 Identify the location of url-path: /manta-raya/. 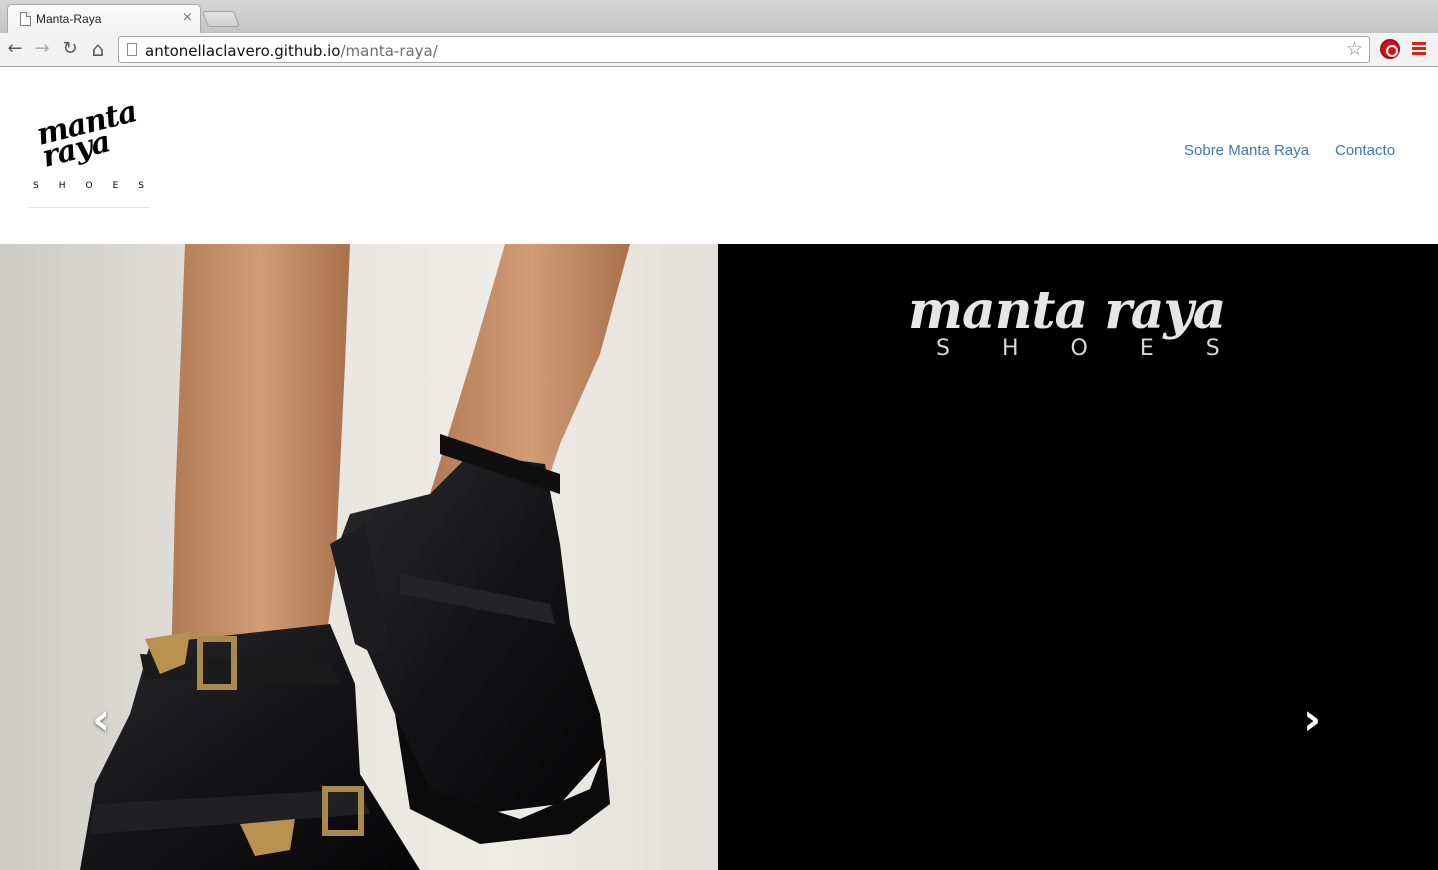
(389, 51).